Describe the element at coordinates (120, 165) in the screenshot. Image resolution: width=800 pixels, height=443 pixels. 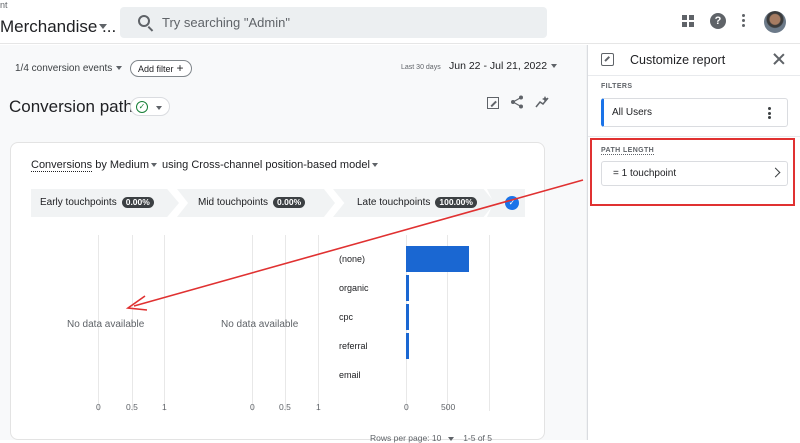
I see `dimension-selector: by Medium` at that location.